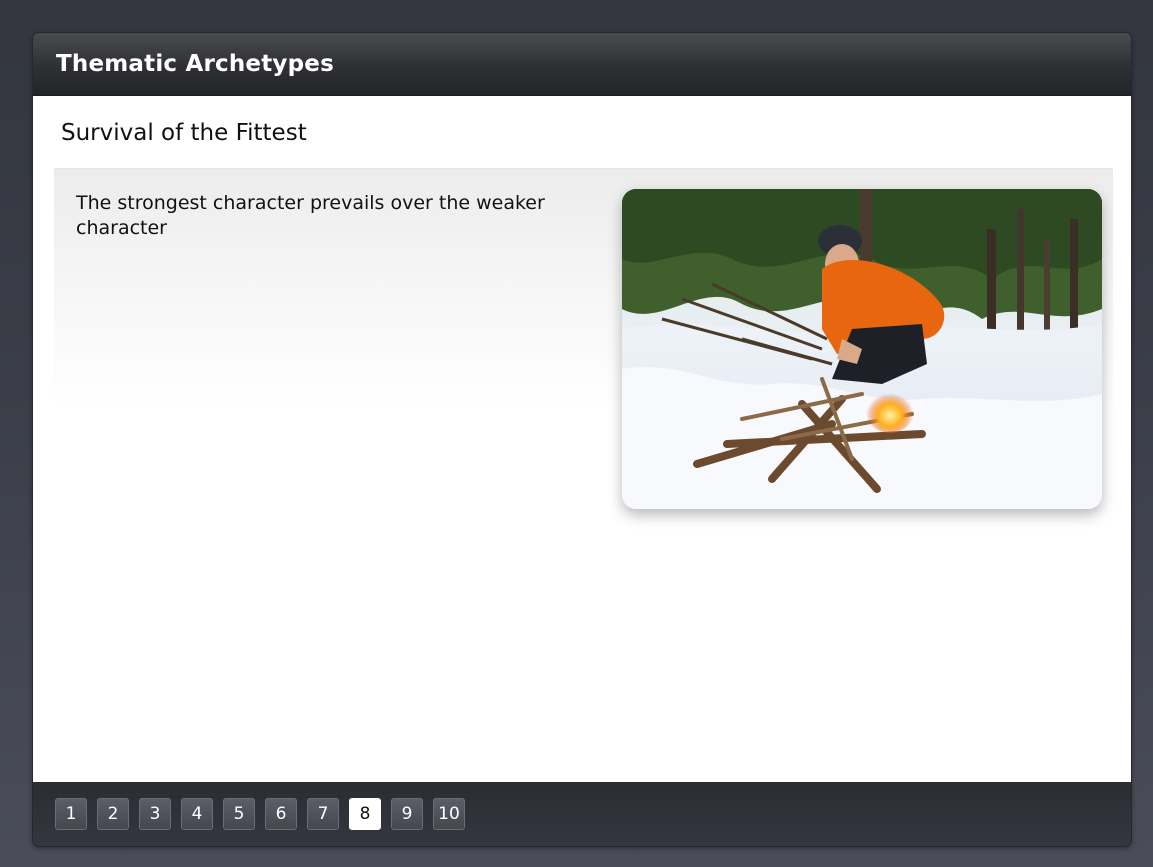 The width and height of the screenshot is (1153, 867). Describe the element at coordinates (407, 814) in the screenshot. I see `page-button-9: 9` at that location.